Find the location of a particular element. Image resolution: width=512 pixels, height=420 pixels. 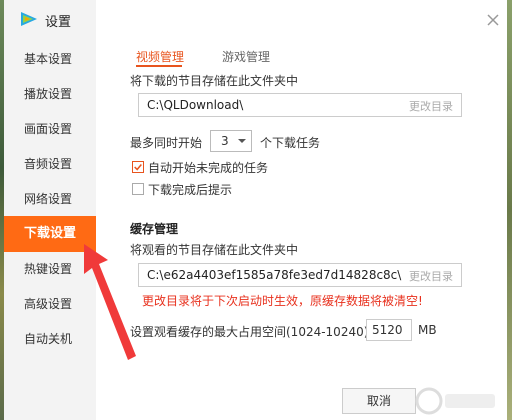

max-space-value: 5120 is located at coordinates (387, 330).